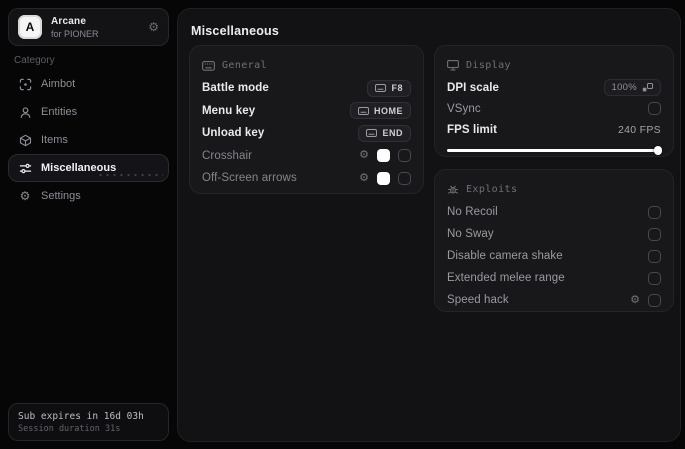 The image size is (685, 449). I want to click on crosshair-controls: ⚙, so click(385, 156).